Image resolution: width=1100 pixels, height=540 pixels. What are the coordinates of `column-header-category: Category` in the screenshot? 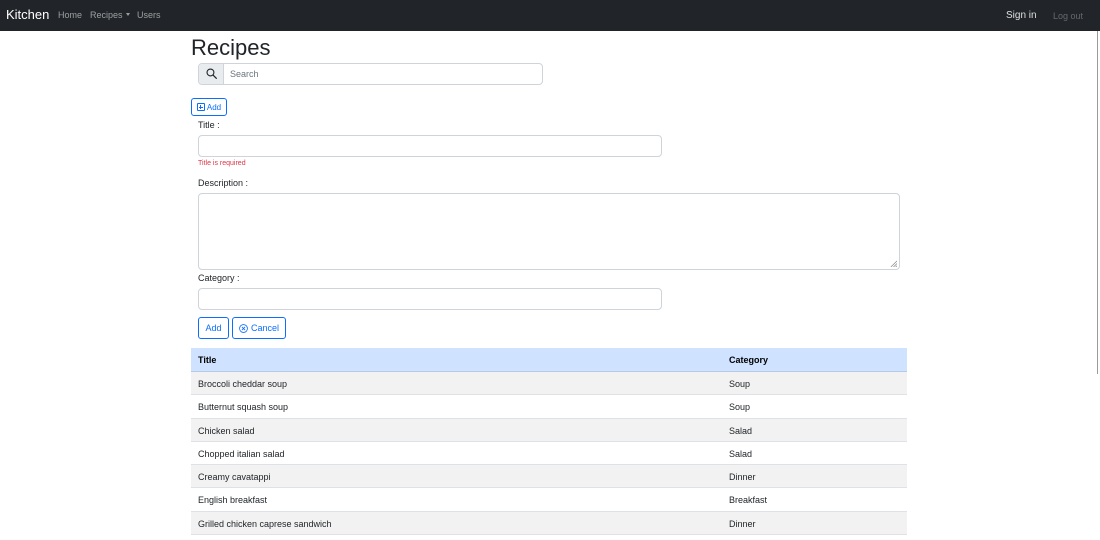 It's located at (748, 360).